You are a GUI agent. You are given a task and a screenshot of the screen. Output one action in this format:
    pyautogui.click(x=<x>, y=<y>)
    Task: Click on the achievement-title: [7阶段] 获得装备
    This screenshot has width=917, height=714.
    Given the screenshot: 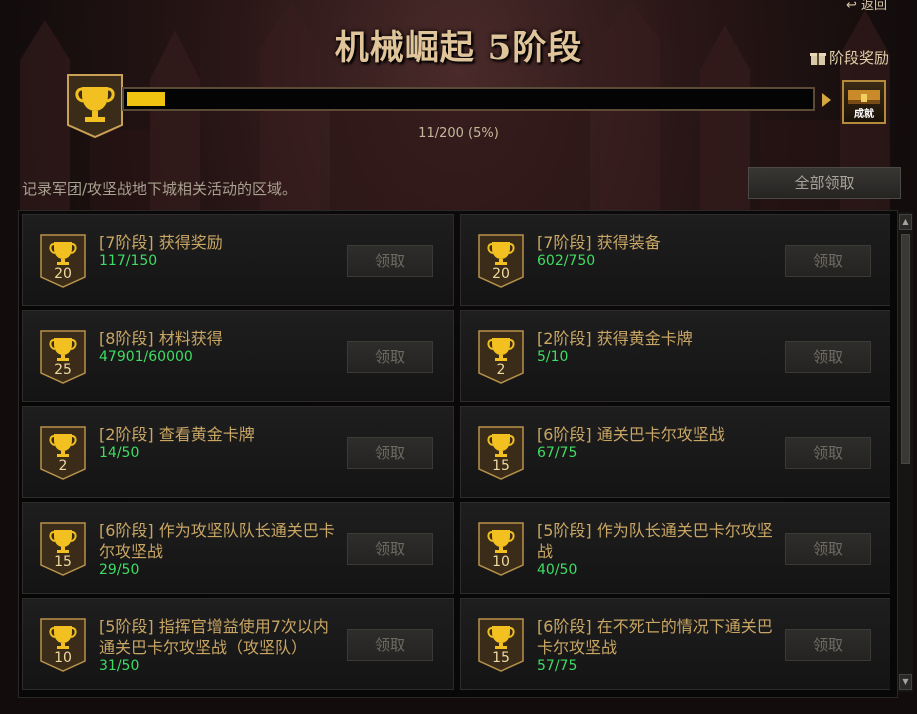 What is the action you would take?
    pyautogui.click(x=599, y=242)
    